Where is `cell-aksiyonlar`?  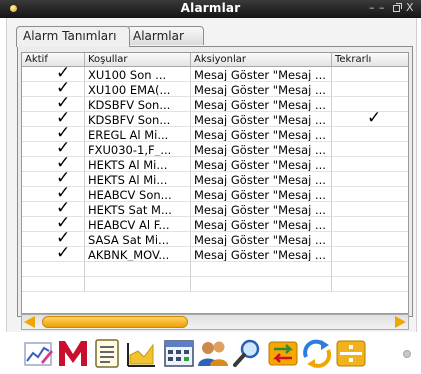 cell-aksiyonlar is located at coordinates (261, 269).